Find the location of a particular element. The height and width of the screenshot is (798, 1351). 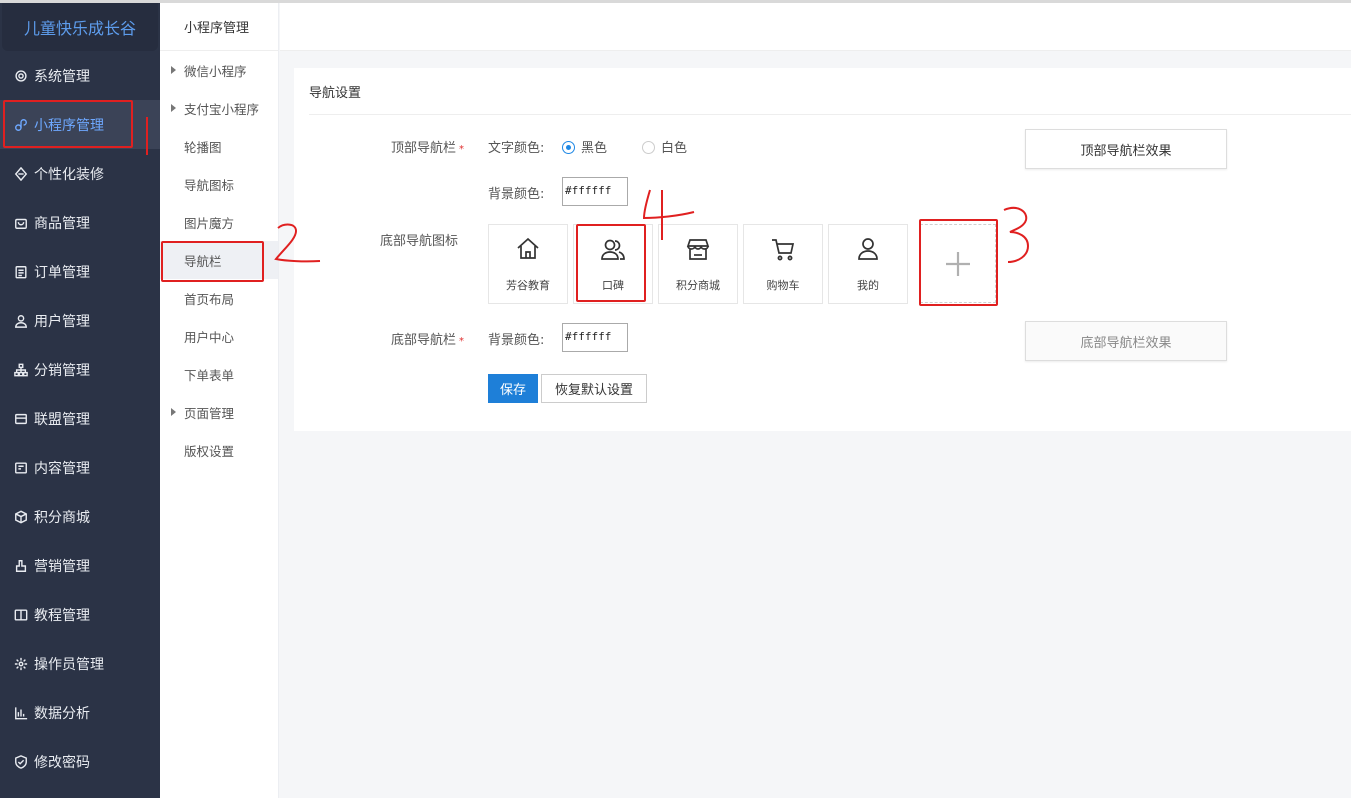

bar-chart-icon is located at coordinates (21, 713).